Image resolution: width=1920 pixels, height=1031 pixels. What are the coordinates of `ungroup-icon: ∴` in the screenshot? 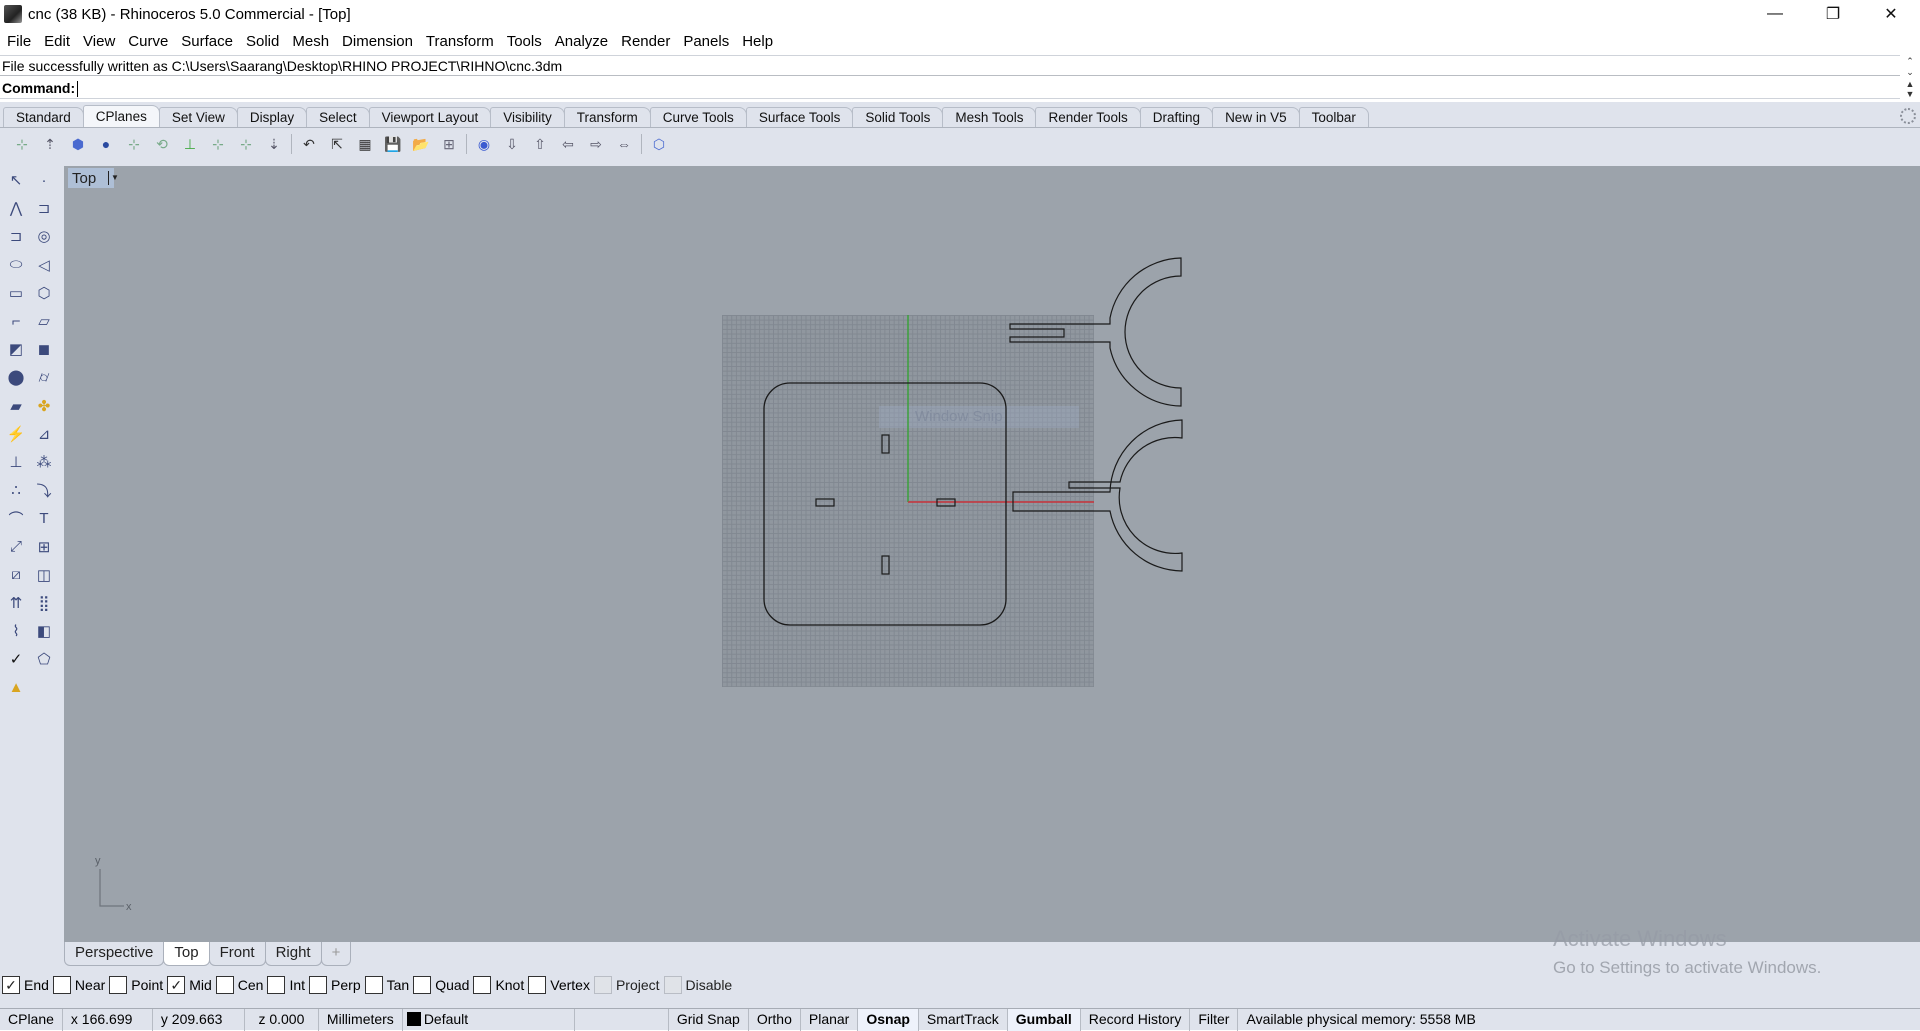 It's located at (16, 490).